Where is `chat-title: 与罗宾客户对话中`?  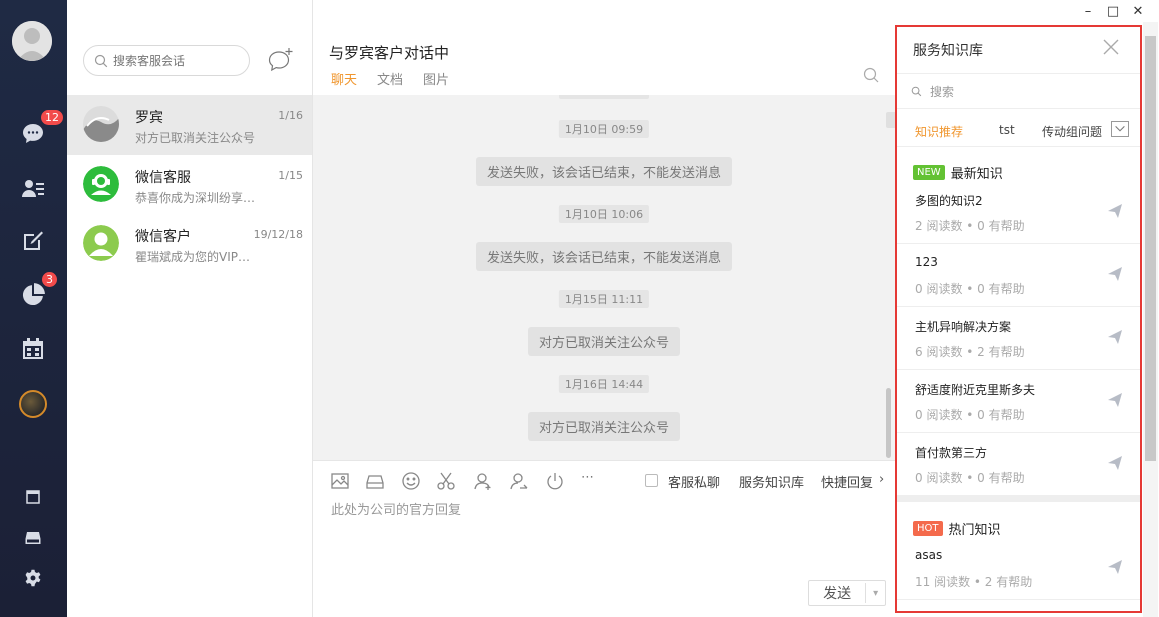 chat-title: 与罗宾客户对话中 is located at coordinates (389, 53).